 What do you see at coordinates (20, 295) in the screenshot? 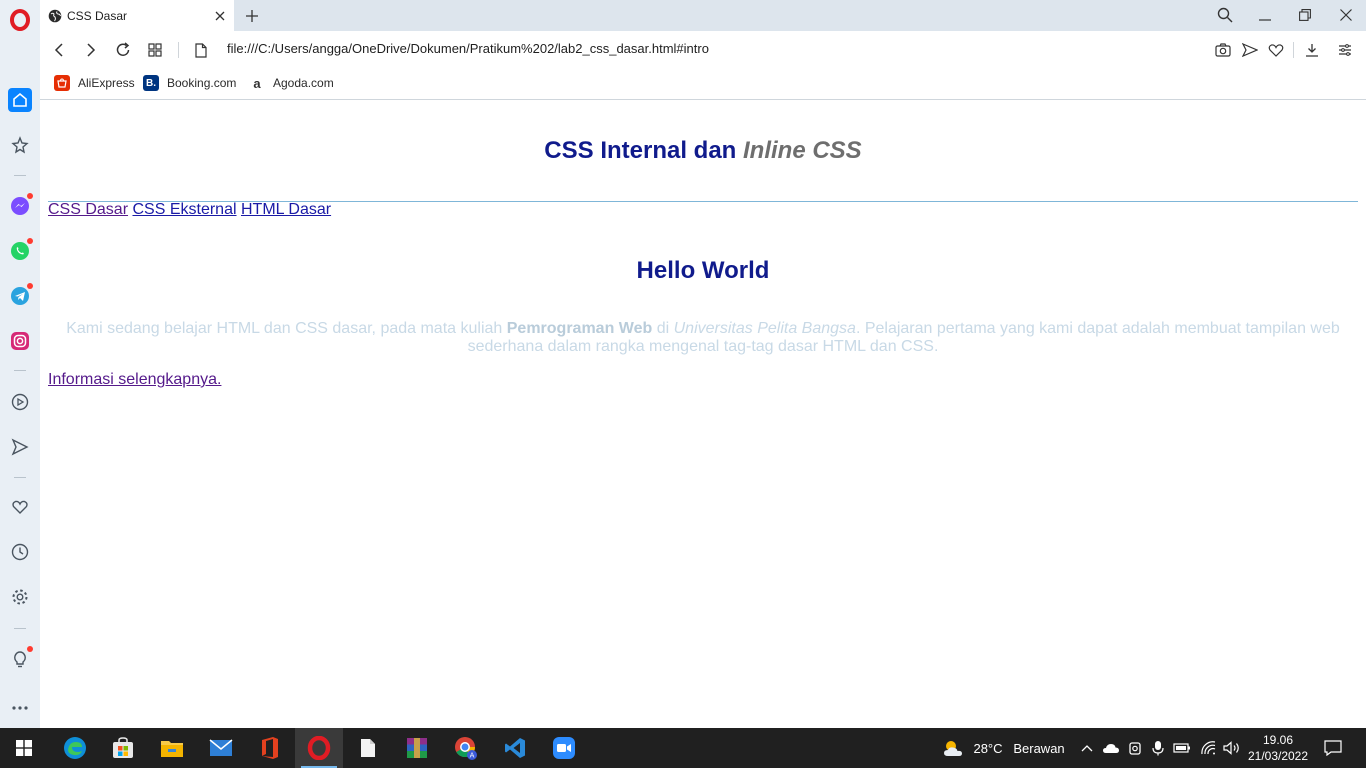
I see `telegram-icon` at bounding box center [20, 295].